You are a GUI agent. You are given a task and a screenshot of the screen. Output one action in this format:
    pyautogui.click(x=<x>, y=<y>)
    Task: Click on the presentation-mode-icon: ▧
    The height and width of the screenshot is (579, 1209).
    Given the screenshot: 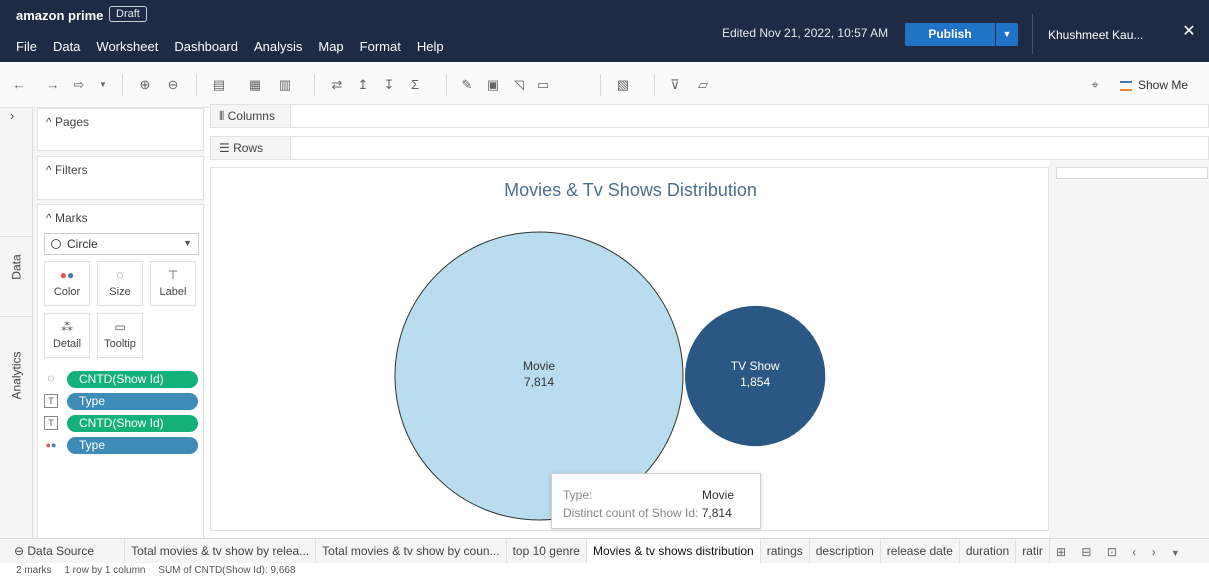 What is the action you would take?
    pyautogui.click(x=623, y=85)
    